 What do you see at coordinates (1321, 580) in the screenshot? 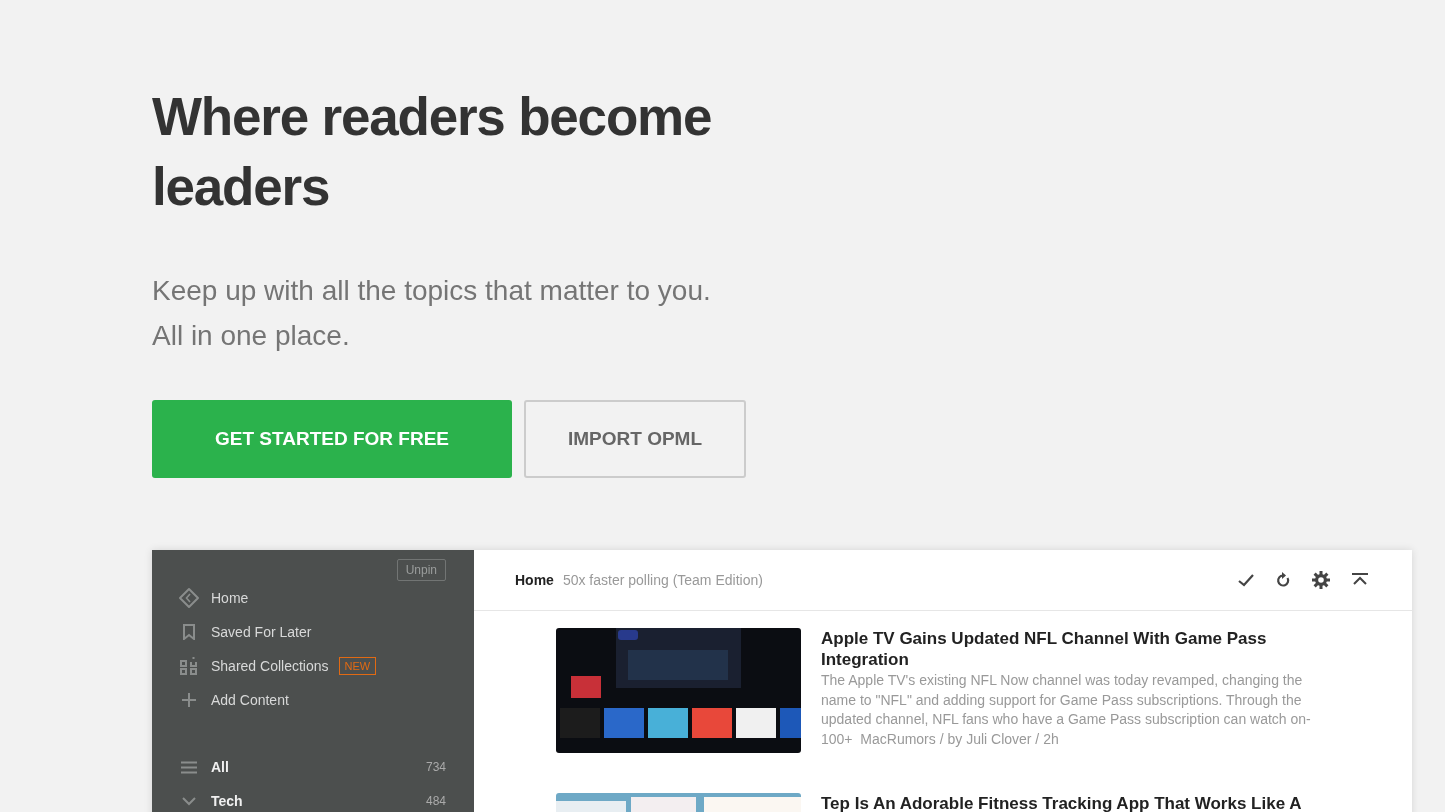
I see `settings-icon` at bounding box center [1321, 580].